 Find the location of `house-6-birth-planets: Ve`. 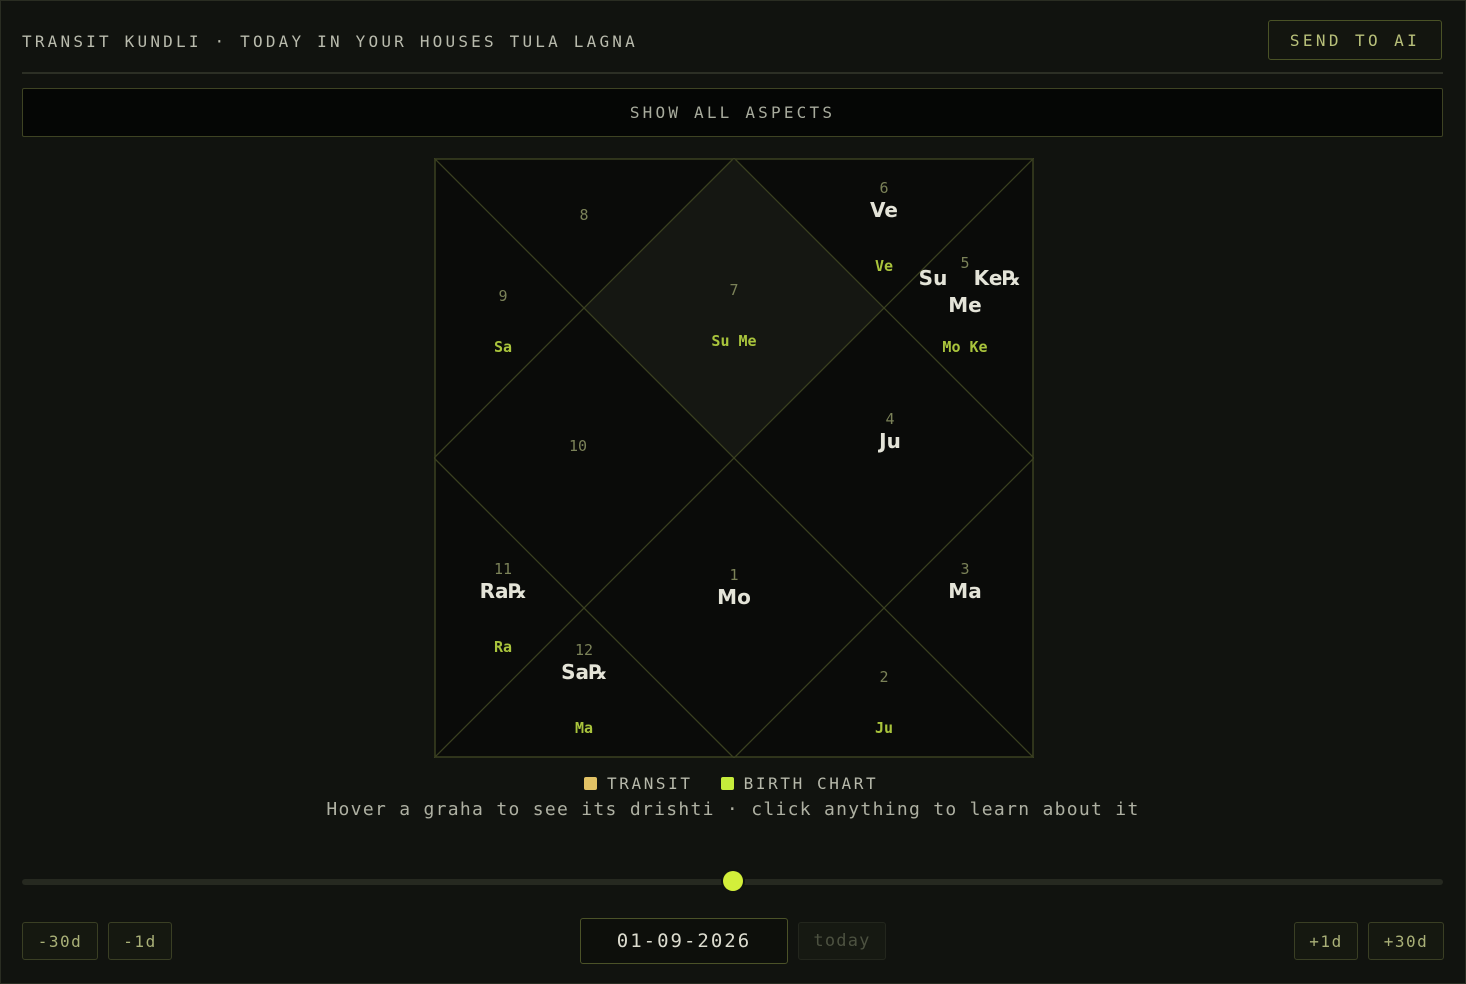

house-6-birth-planets: Ve is located at coordinates (884, 266).